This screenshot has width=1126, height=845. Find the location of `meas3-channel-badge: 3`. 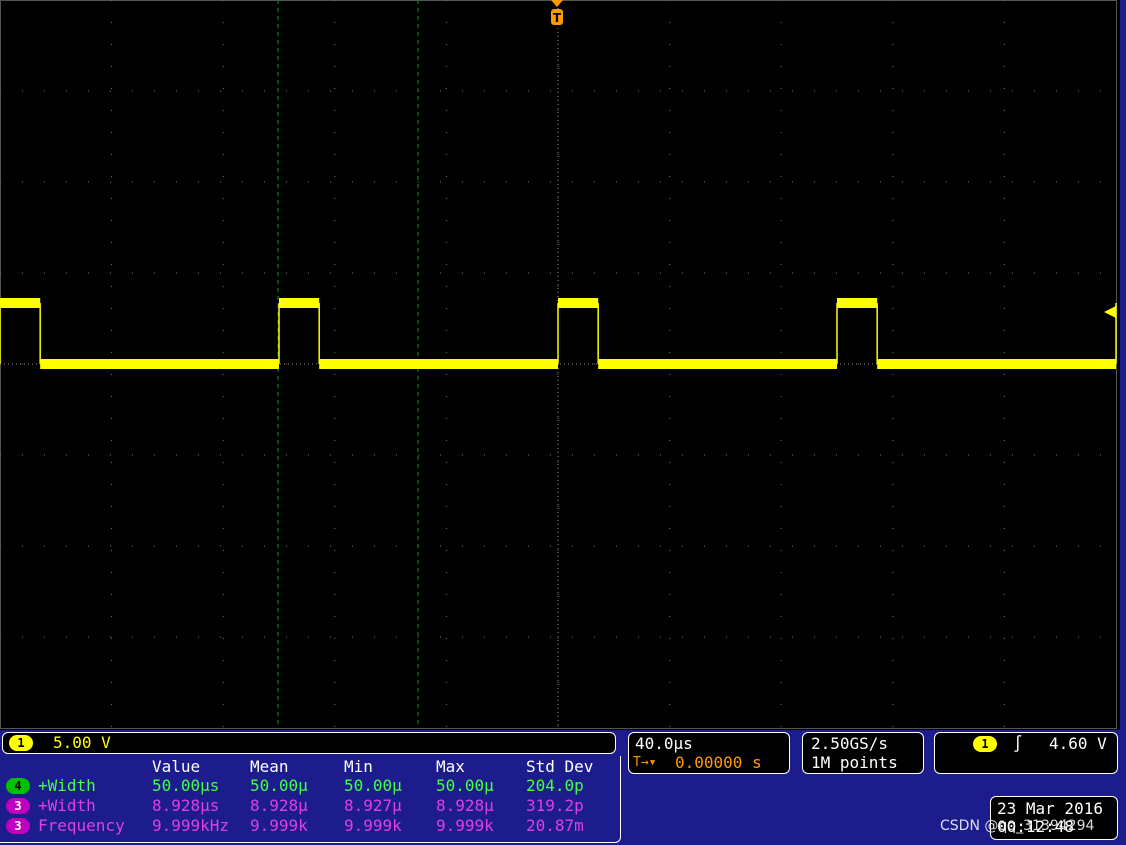

meas3-channel-badge: 3 is located at coordinates (18, 826).